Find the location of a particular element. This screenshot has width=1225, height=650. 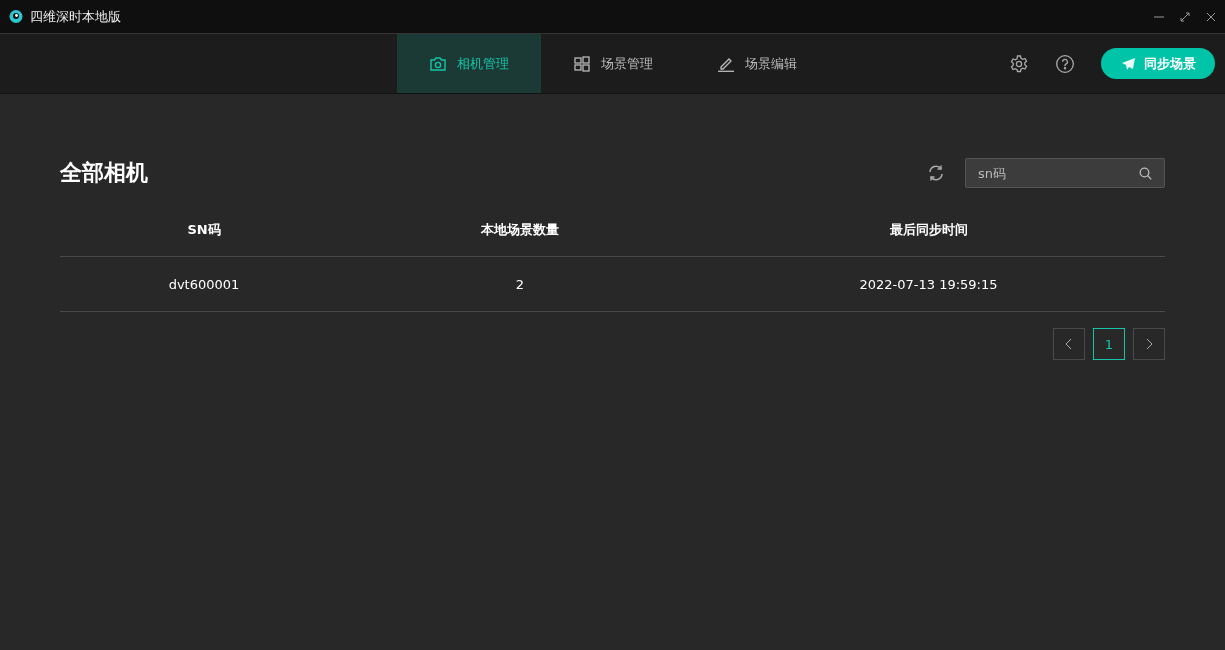

column-header: 本地场景数量 is located at coordinates (520, 230).